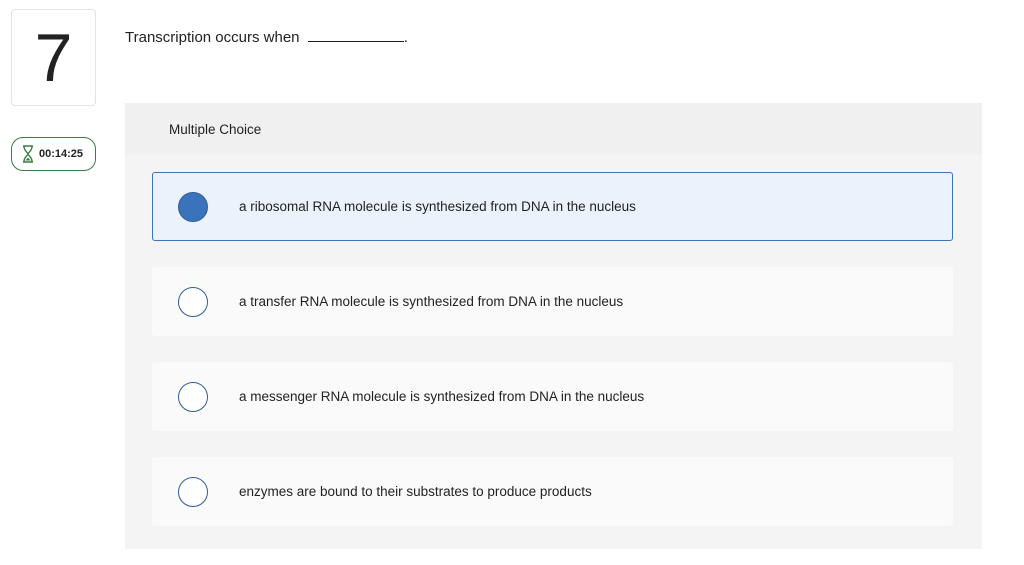 The height and width of the screenshot is (565, 1024). I want to click on timer-value: 00:14:25, so click(61, 154).